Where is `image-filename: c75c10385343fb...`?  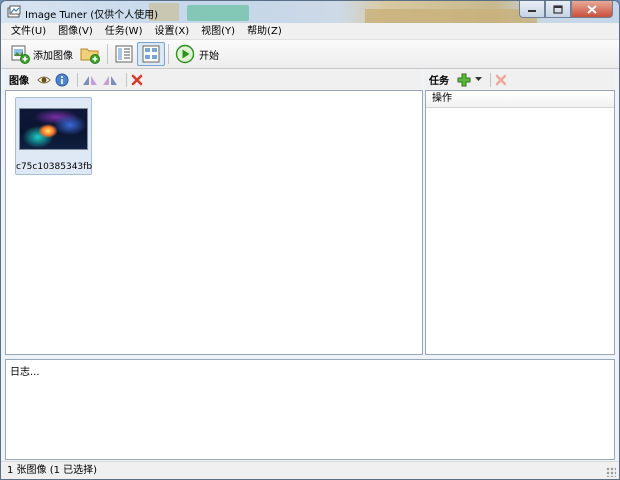 image-filename: c75c10385343fb... is located at coordinates (54, 167).